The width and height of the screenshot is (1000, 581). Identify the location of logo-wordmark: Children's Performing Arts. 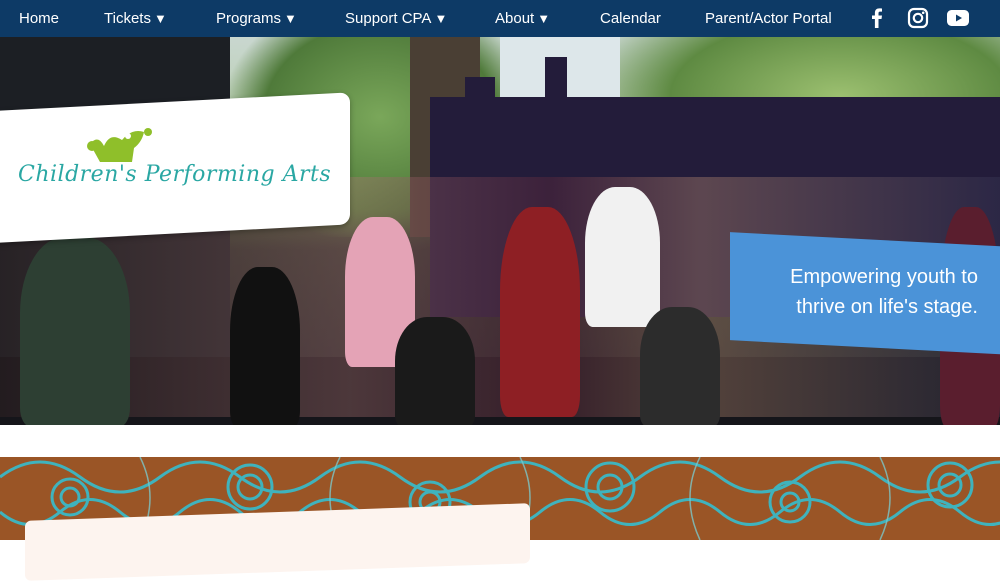
(175, 174).